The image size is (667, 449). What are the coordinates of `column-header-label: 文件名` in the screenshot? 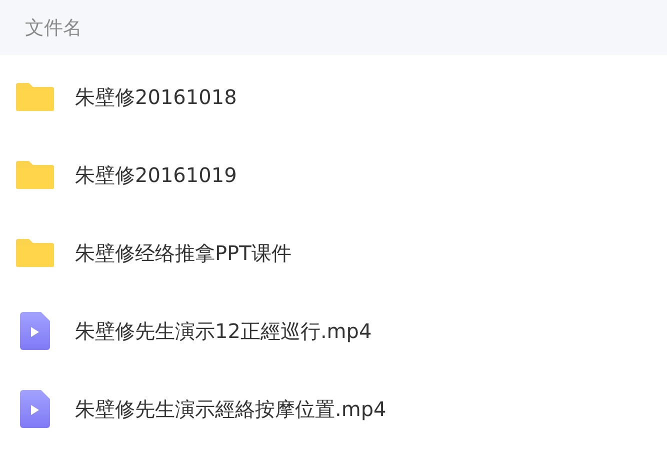 It's located at (53, 28).